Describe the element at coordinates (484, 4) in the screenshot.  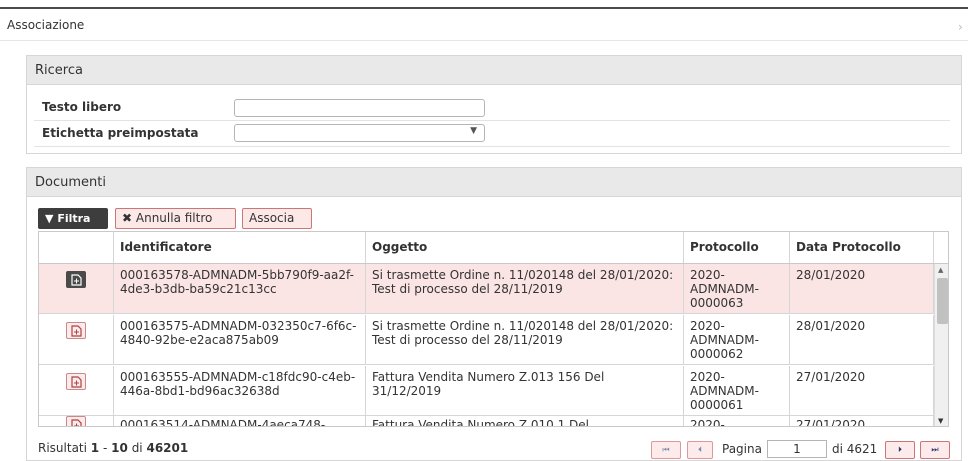
I see `background-app-strip` at that location.